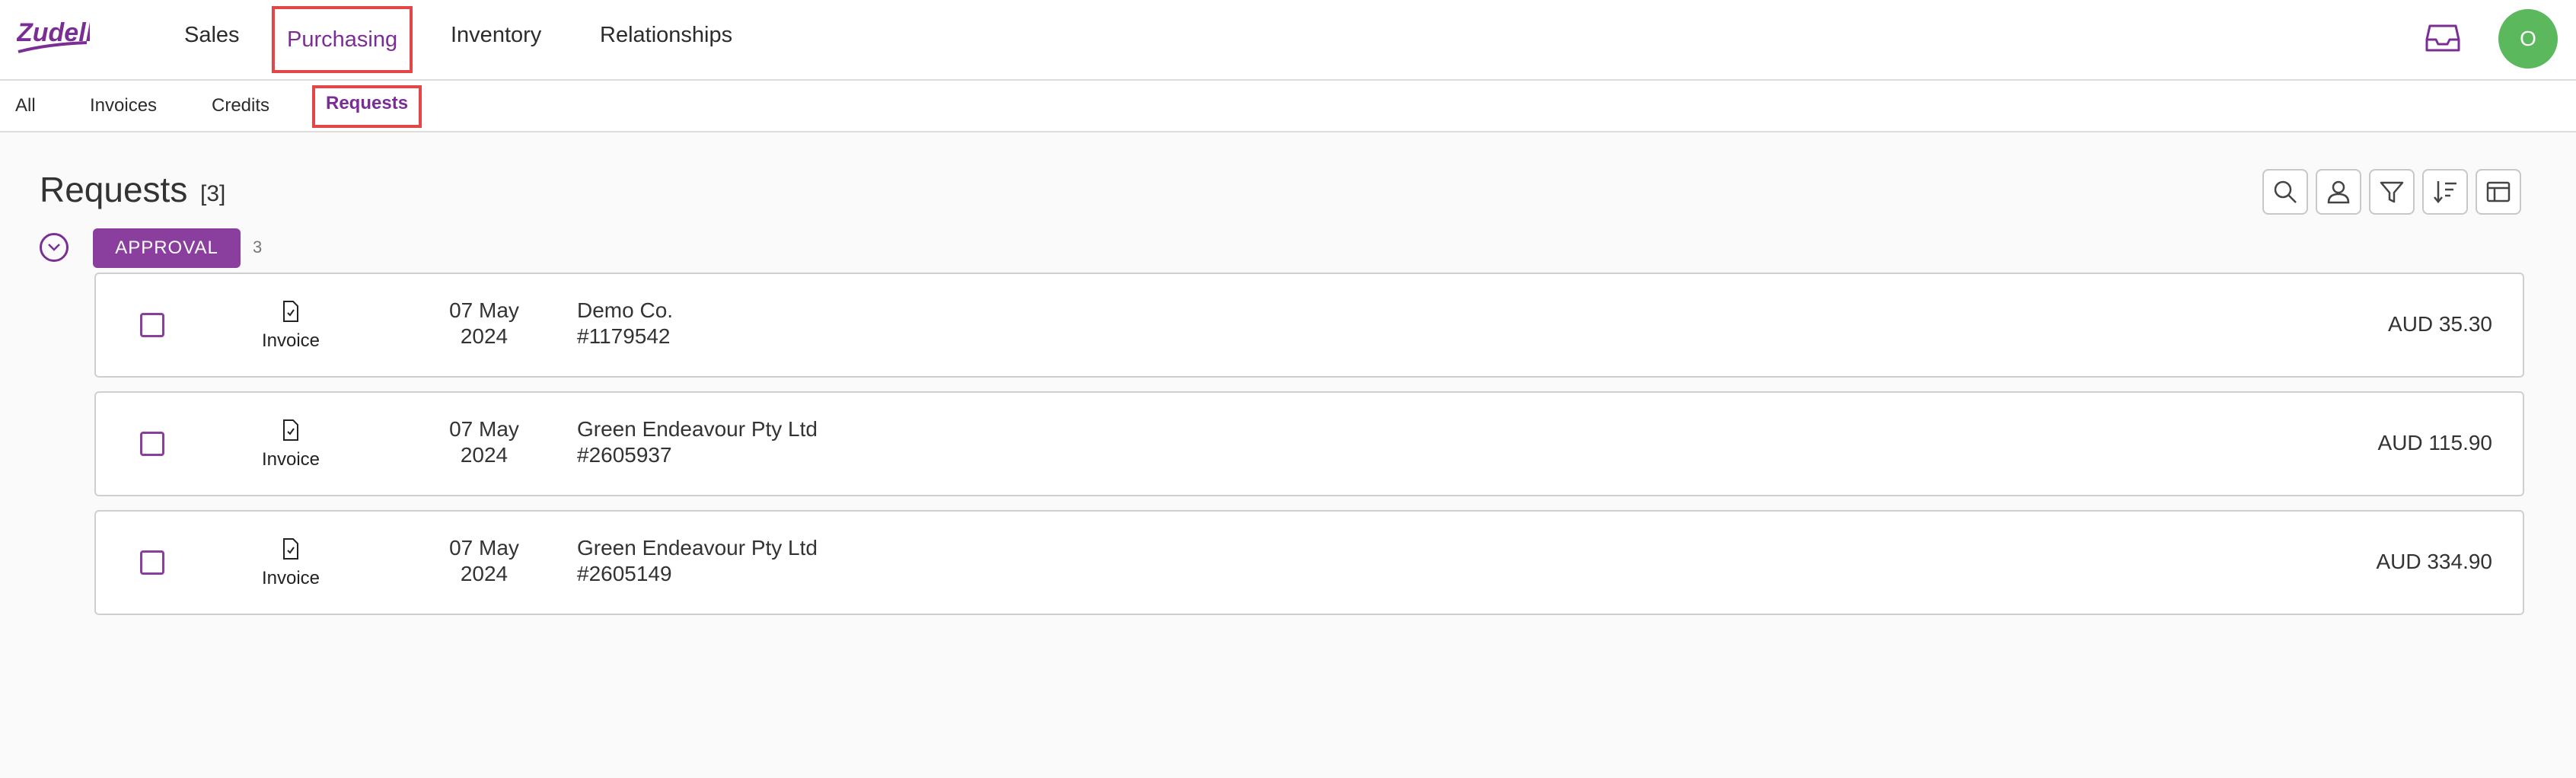 The width and height of the screenshot is (2576, 778). I want to click on document-amount: AUD 115.90, so click(2434, 442).